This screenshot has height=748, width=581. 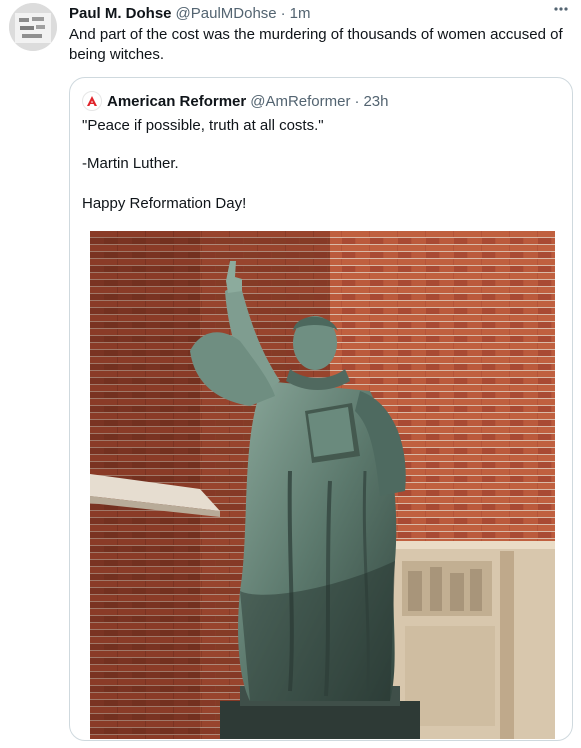 I want to click on quoted-tweet-header: American Reformer @AmReformer · 23h, so click(x=235, y=101).